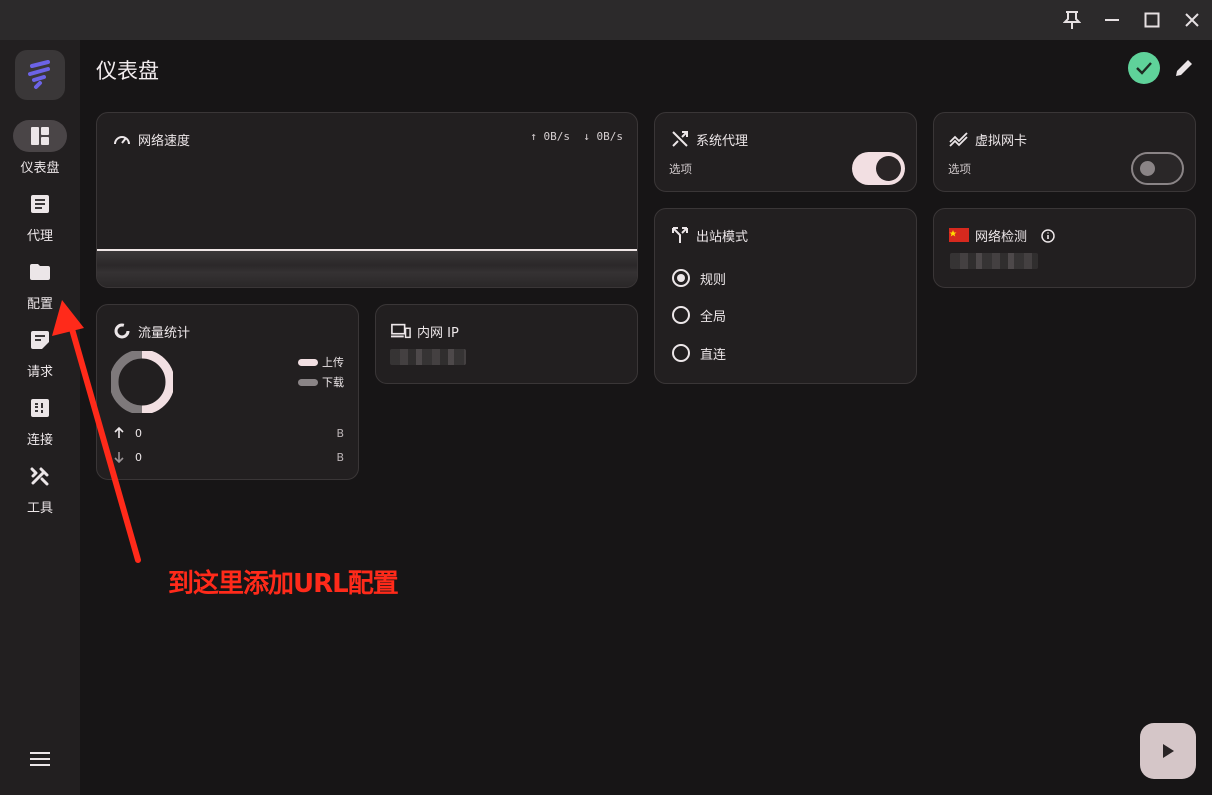  I want to click on card-title: 网络检测, so click(1001, 237).